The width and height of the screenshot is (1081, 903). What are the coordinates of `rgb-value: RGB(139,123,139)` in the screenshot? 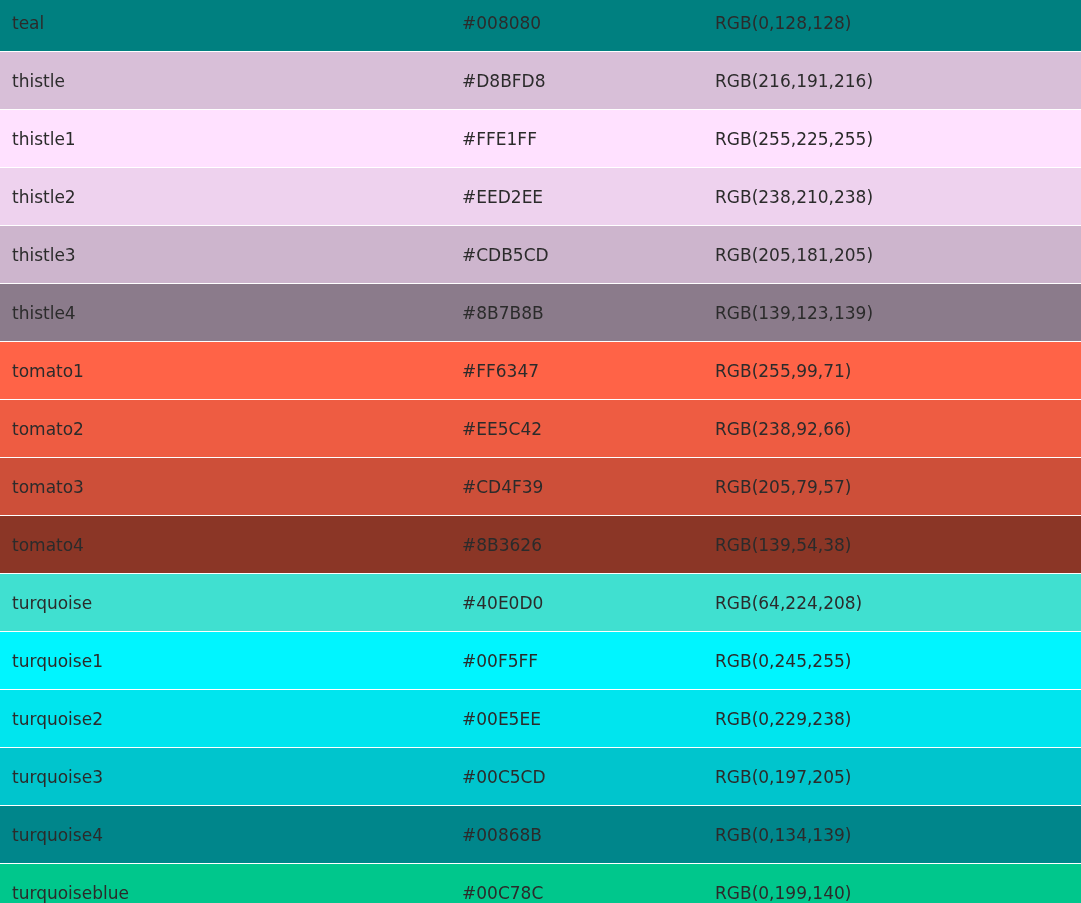 It's located at (794, 312).